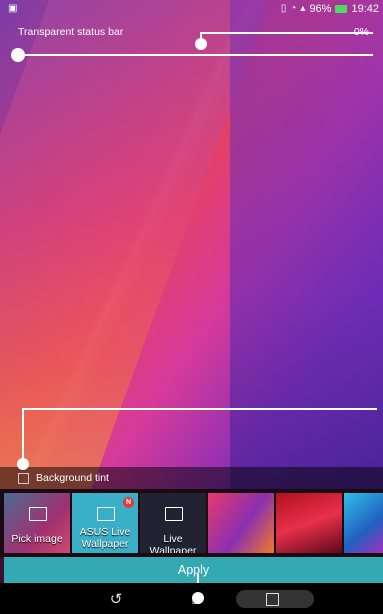 The width and height of the screenshot is (383, 614). Describe the element at coordinates (365, 9) in the screenshot. I see `clock: 19:42` at that location.